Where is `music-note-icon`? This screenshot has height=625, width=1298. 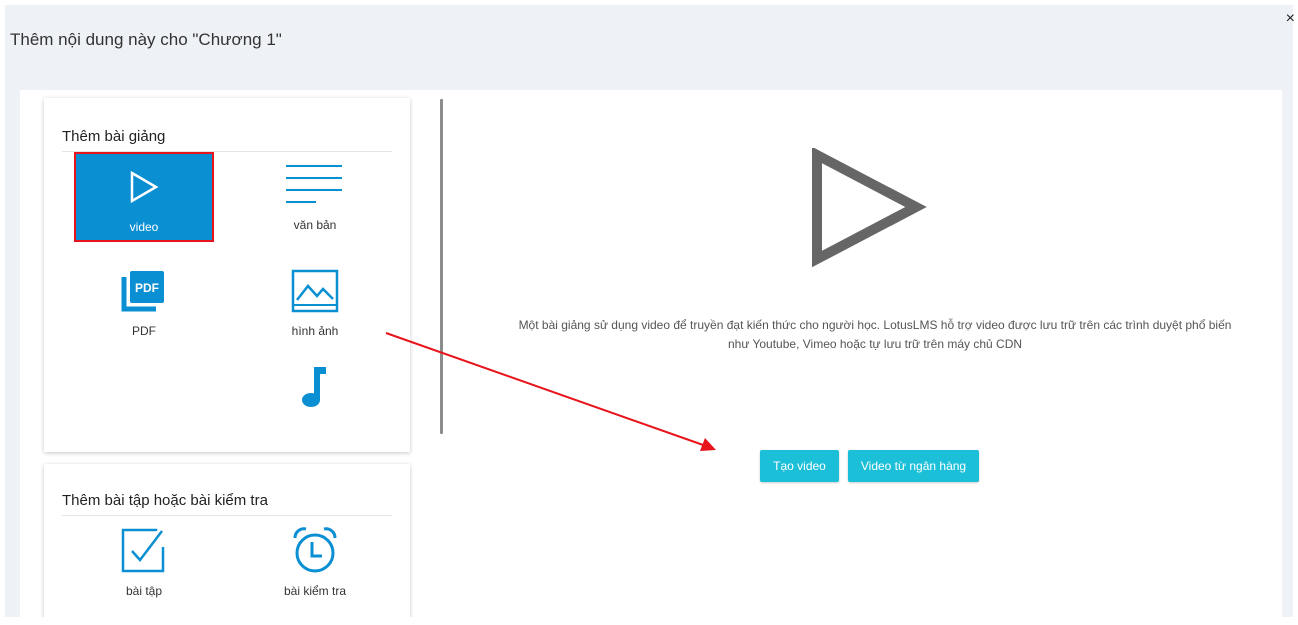
music-note-icon is located at coordinates (315, 387).